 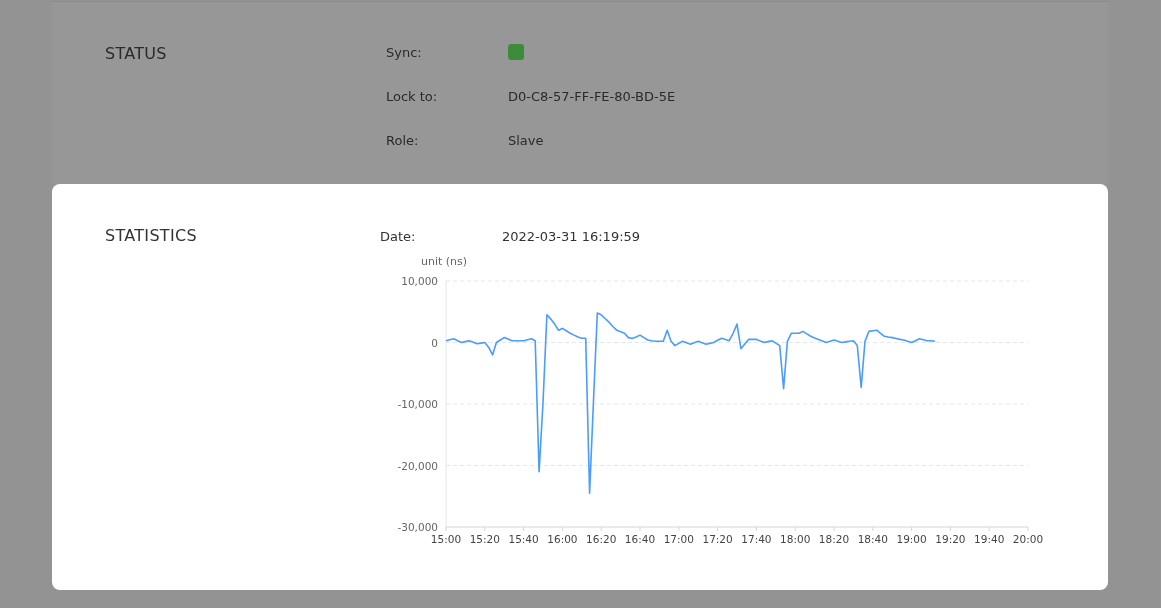 What do you see at coordinates (434, 342) in the screenshot?
I see `y-tick-label: 0` at bounding box center [434, 342].